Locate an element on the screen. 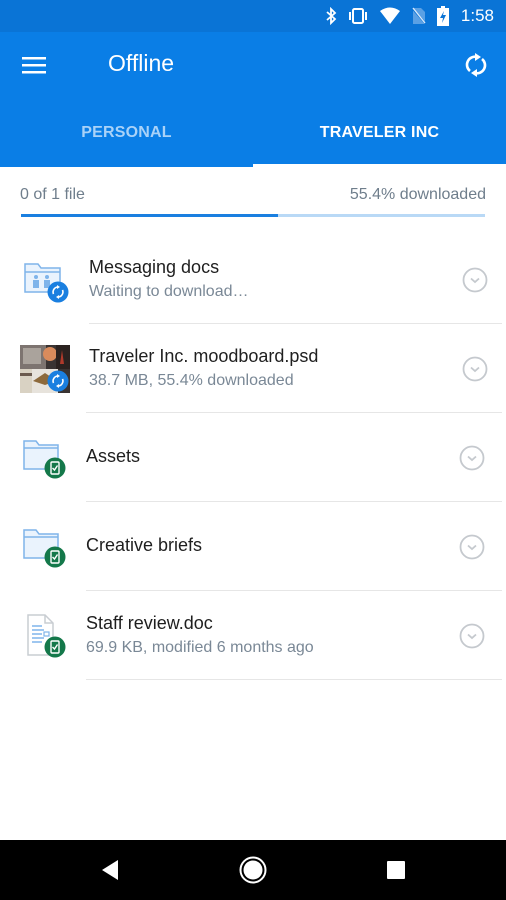 The image size is (506, 900). status-time: 1:58 is located at coordinates (477, 15).